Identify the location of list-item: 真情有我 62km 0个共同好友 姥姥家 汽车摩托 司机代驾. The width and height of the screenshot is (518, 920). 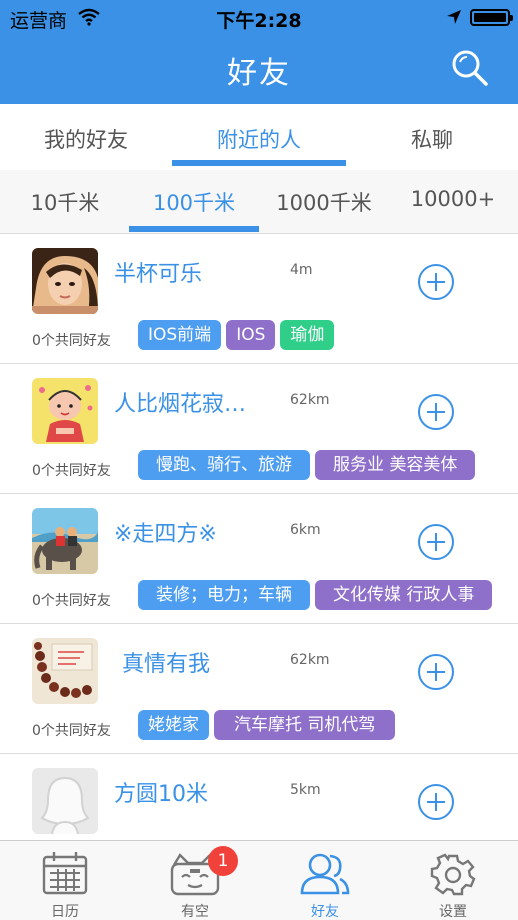
(259, 689).